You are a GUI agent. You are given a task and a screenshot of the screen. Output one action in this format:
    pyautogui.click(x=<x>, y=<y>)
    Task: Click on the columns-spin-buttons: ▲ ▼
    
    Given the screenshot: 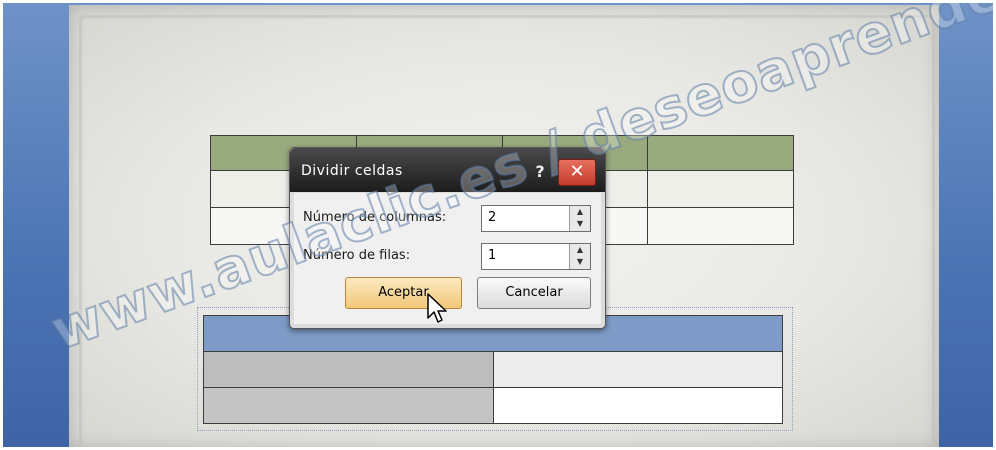 What is the action you would take?
    pyautogui.click(x=579, y=218)
    